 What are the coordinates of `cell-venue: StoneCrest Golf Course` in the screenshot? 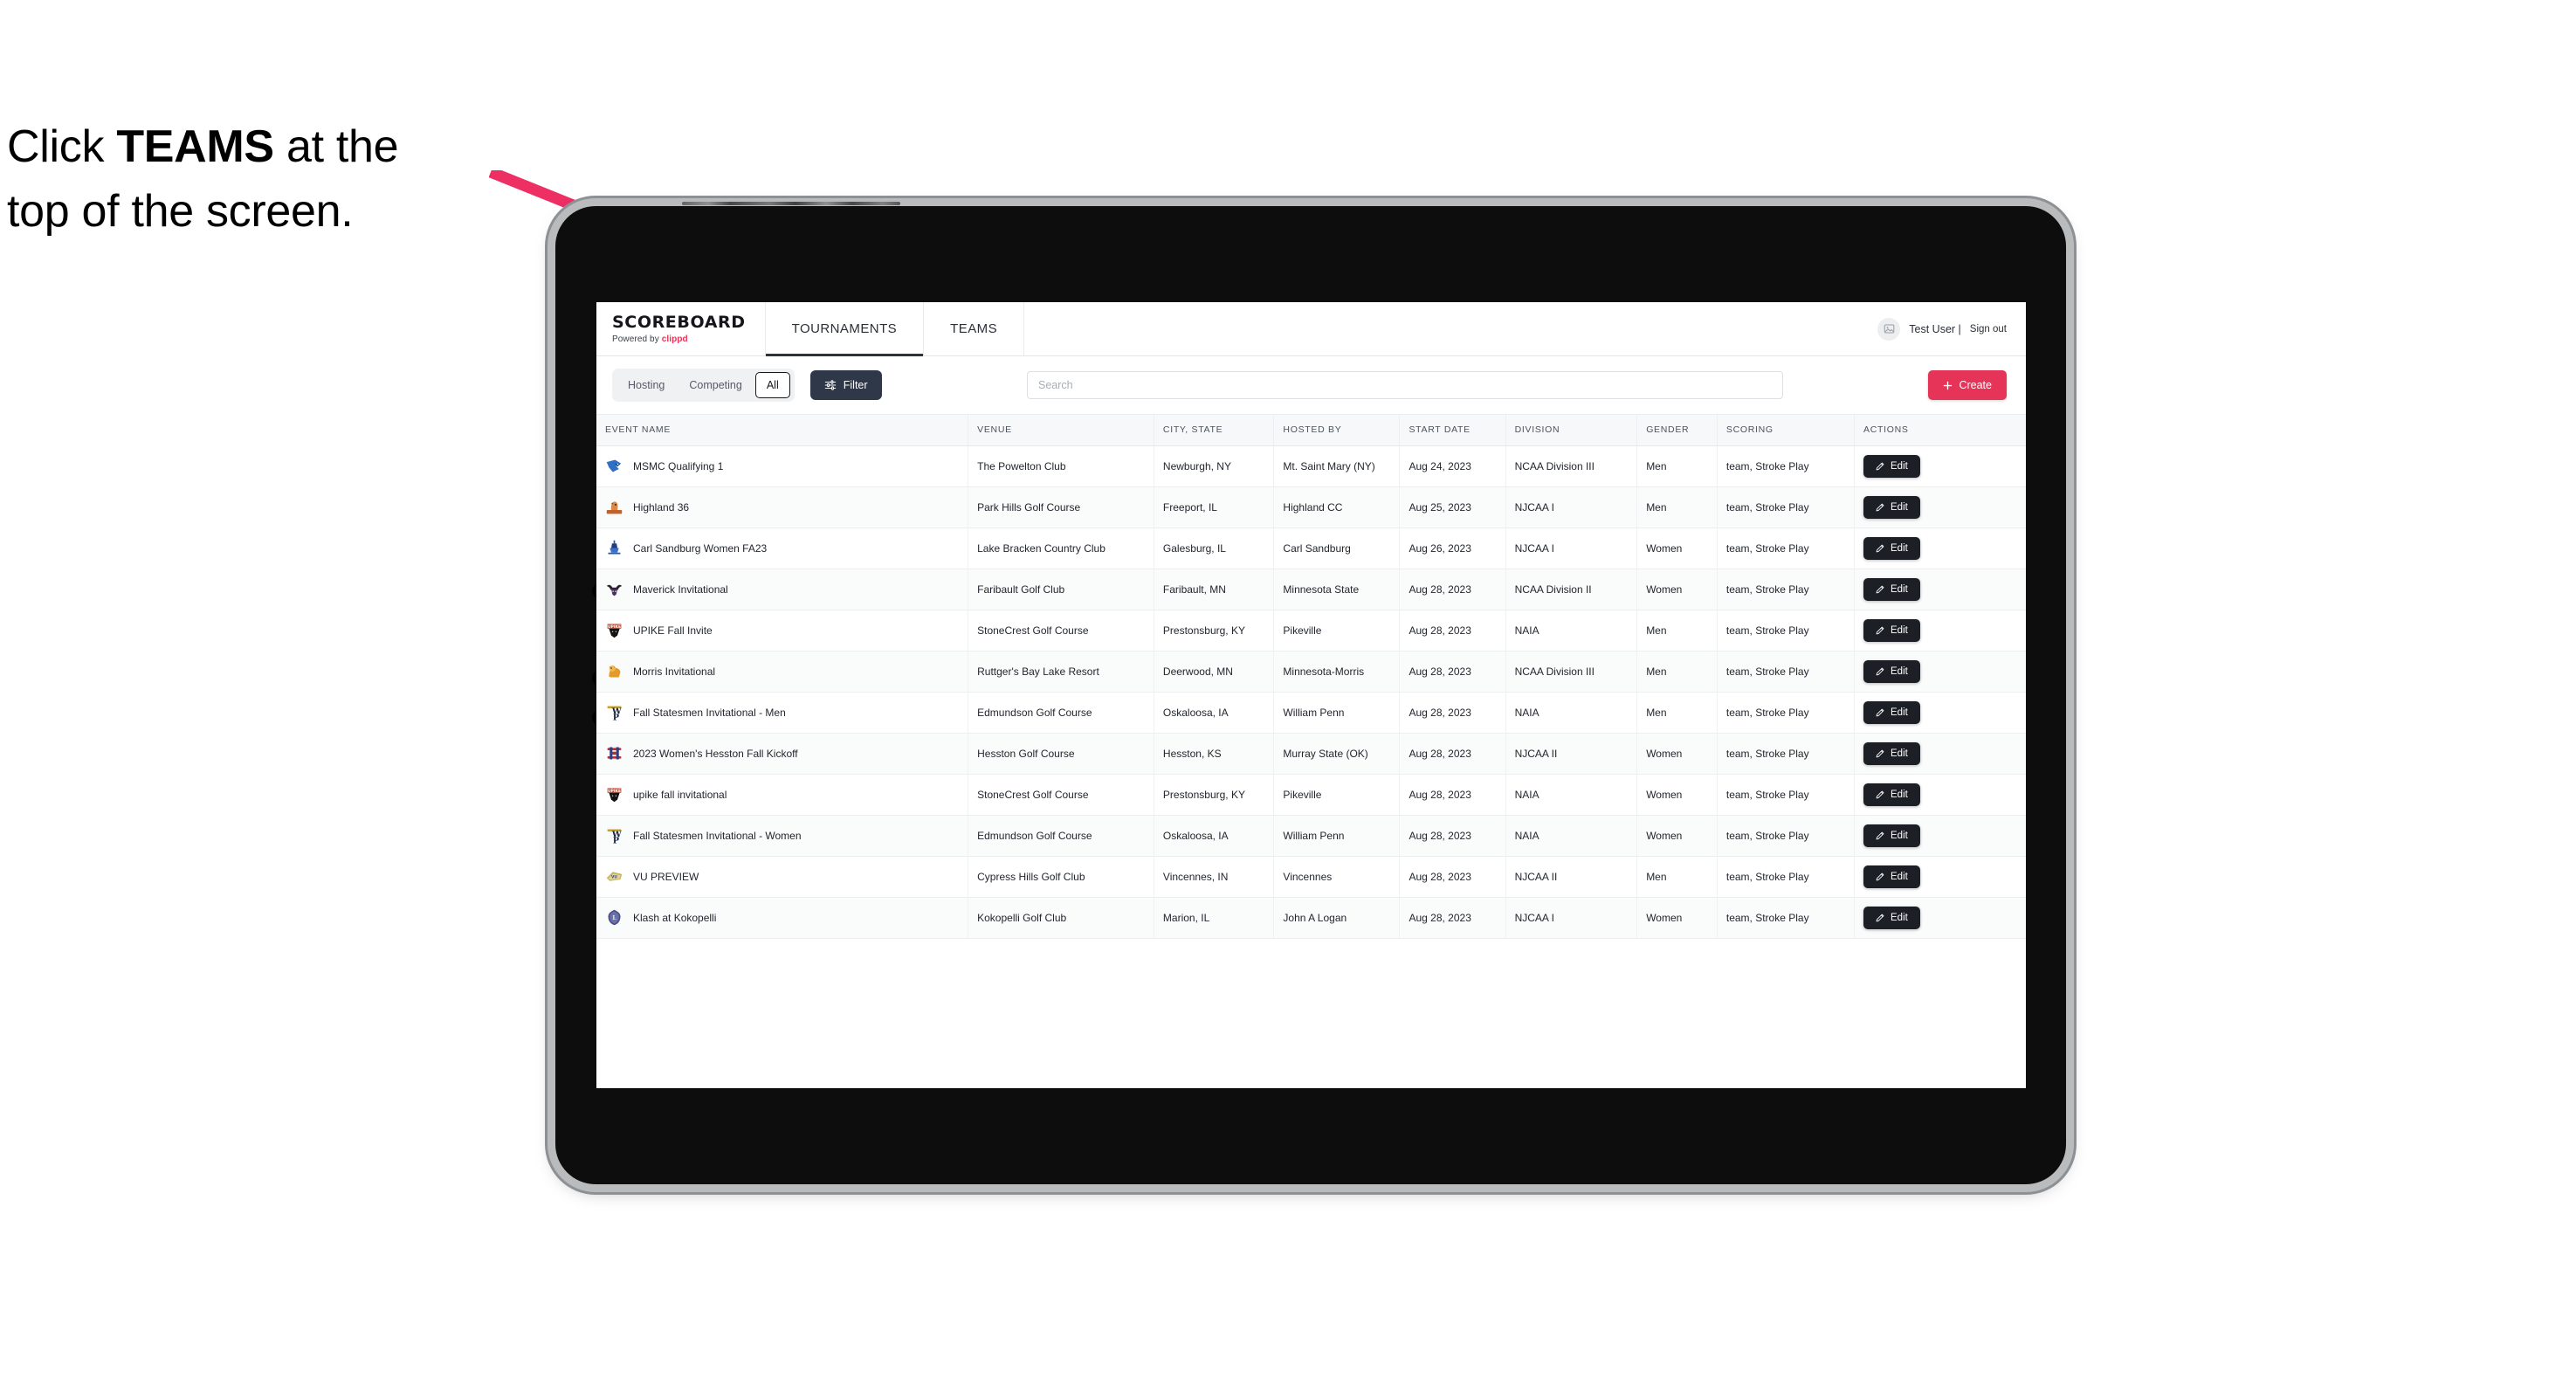 It's located at (1061, 795).